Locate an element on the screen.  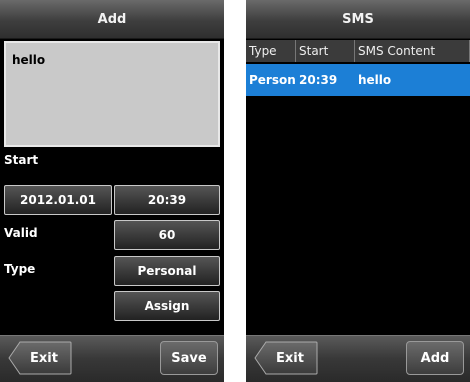
message-text-area: hello is located at coordinates (112, 94).